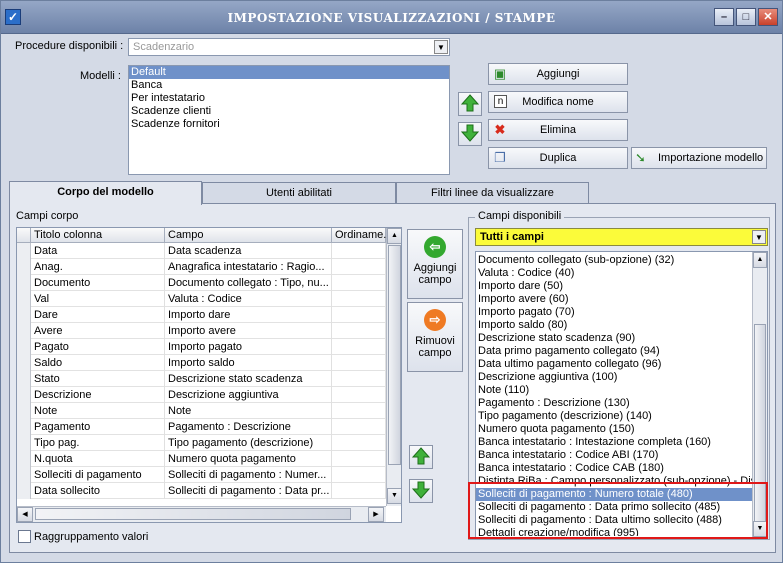 This screenshot has height=563, width=783. I want to click on hscroll-thumb, so click(193, 514).